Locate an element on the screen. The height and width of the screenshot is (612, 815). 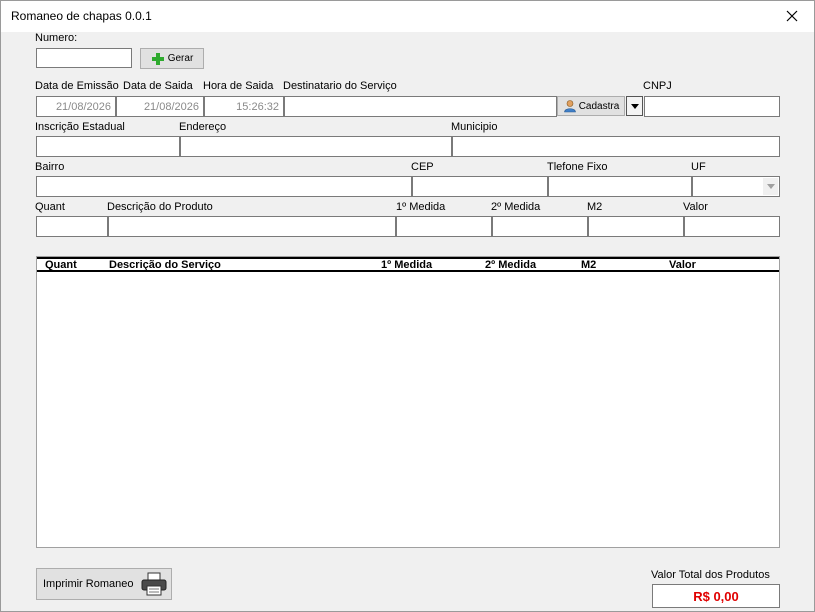
valor-field is located at coordinates (732, 226).